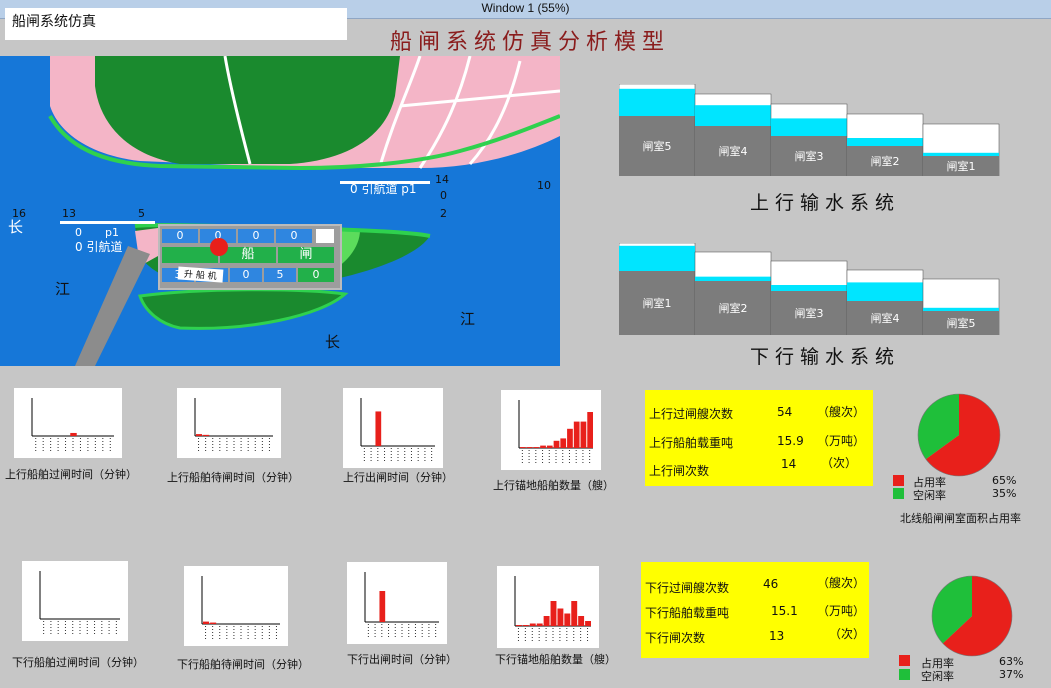 This screenshot has width=1051, height=688. Describe the element at coordinates (824, 357) in the screenshot. I see `downstream-title: 下行输水系统` at that location.